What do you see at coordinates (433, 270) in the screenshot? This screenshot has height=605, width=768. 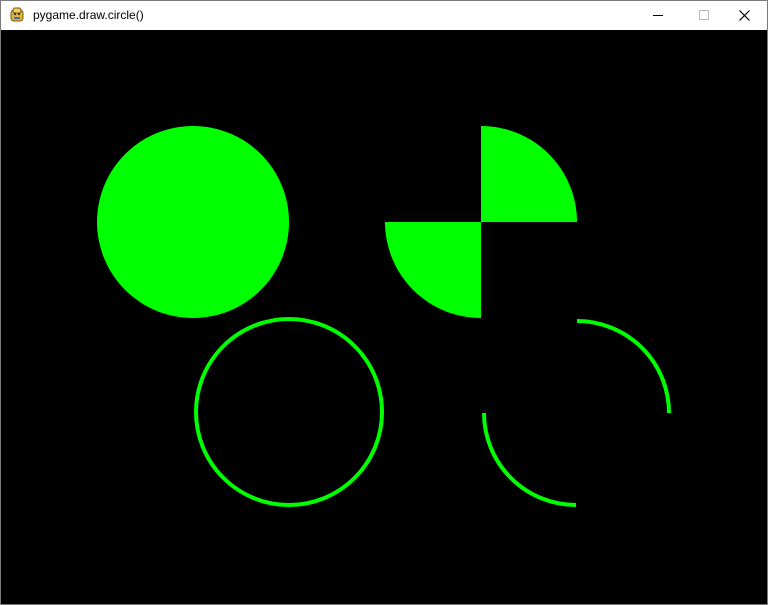 I see `filled-quadrant-bottom-left` at bounding box center [433, 270].